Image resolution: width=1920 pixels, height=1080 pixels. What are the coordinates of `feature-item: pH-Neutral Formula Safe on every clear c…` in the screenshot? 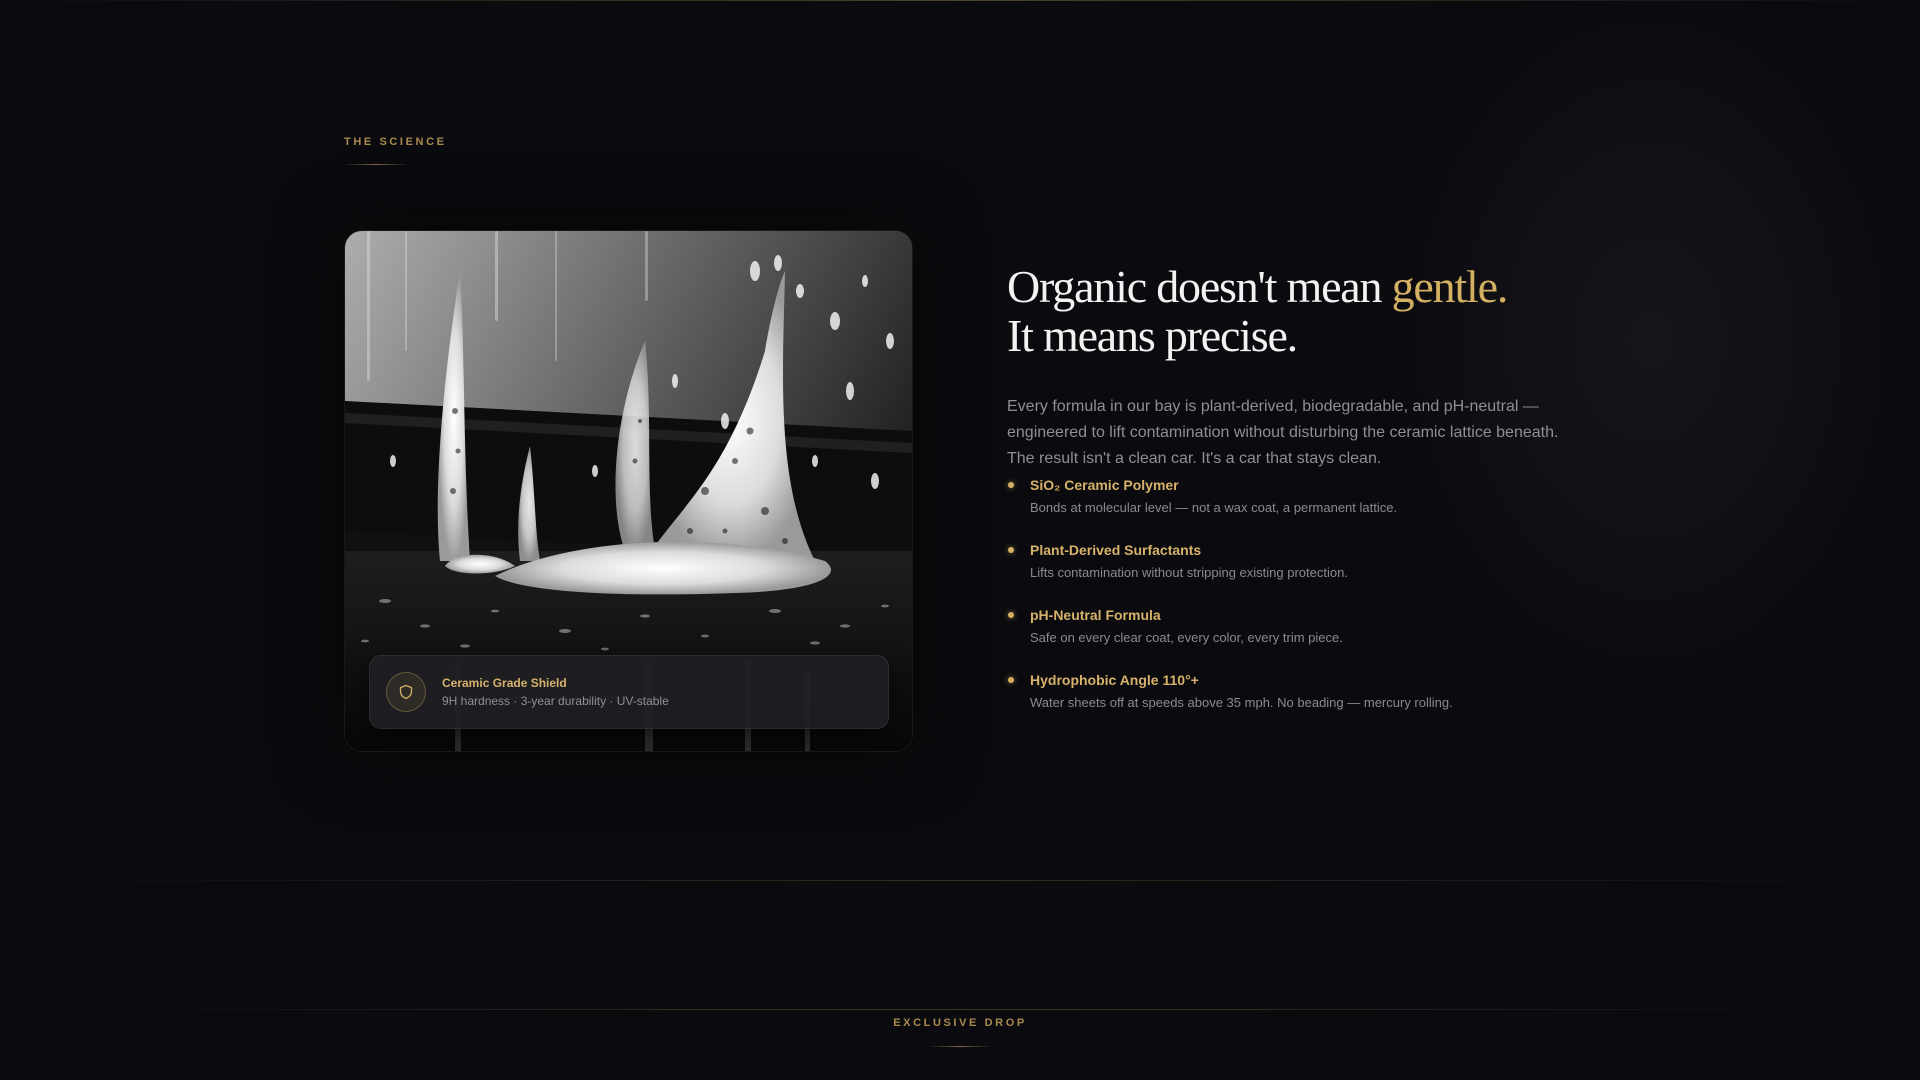 It's located at (1287, 638).